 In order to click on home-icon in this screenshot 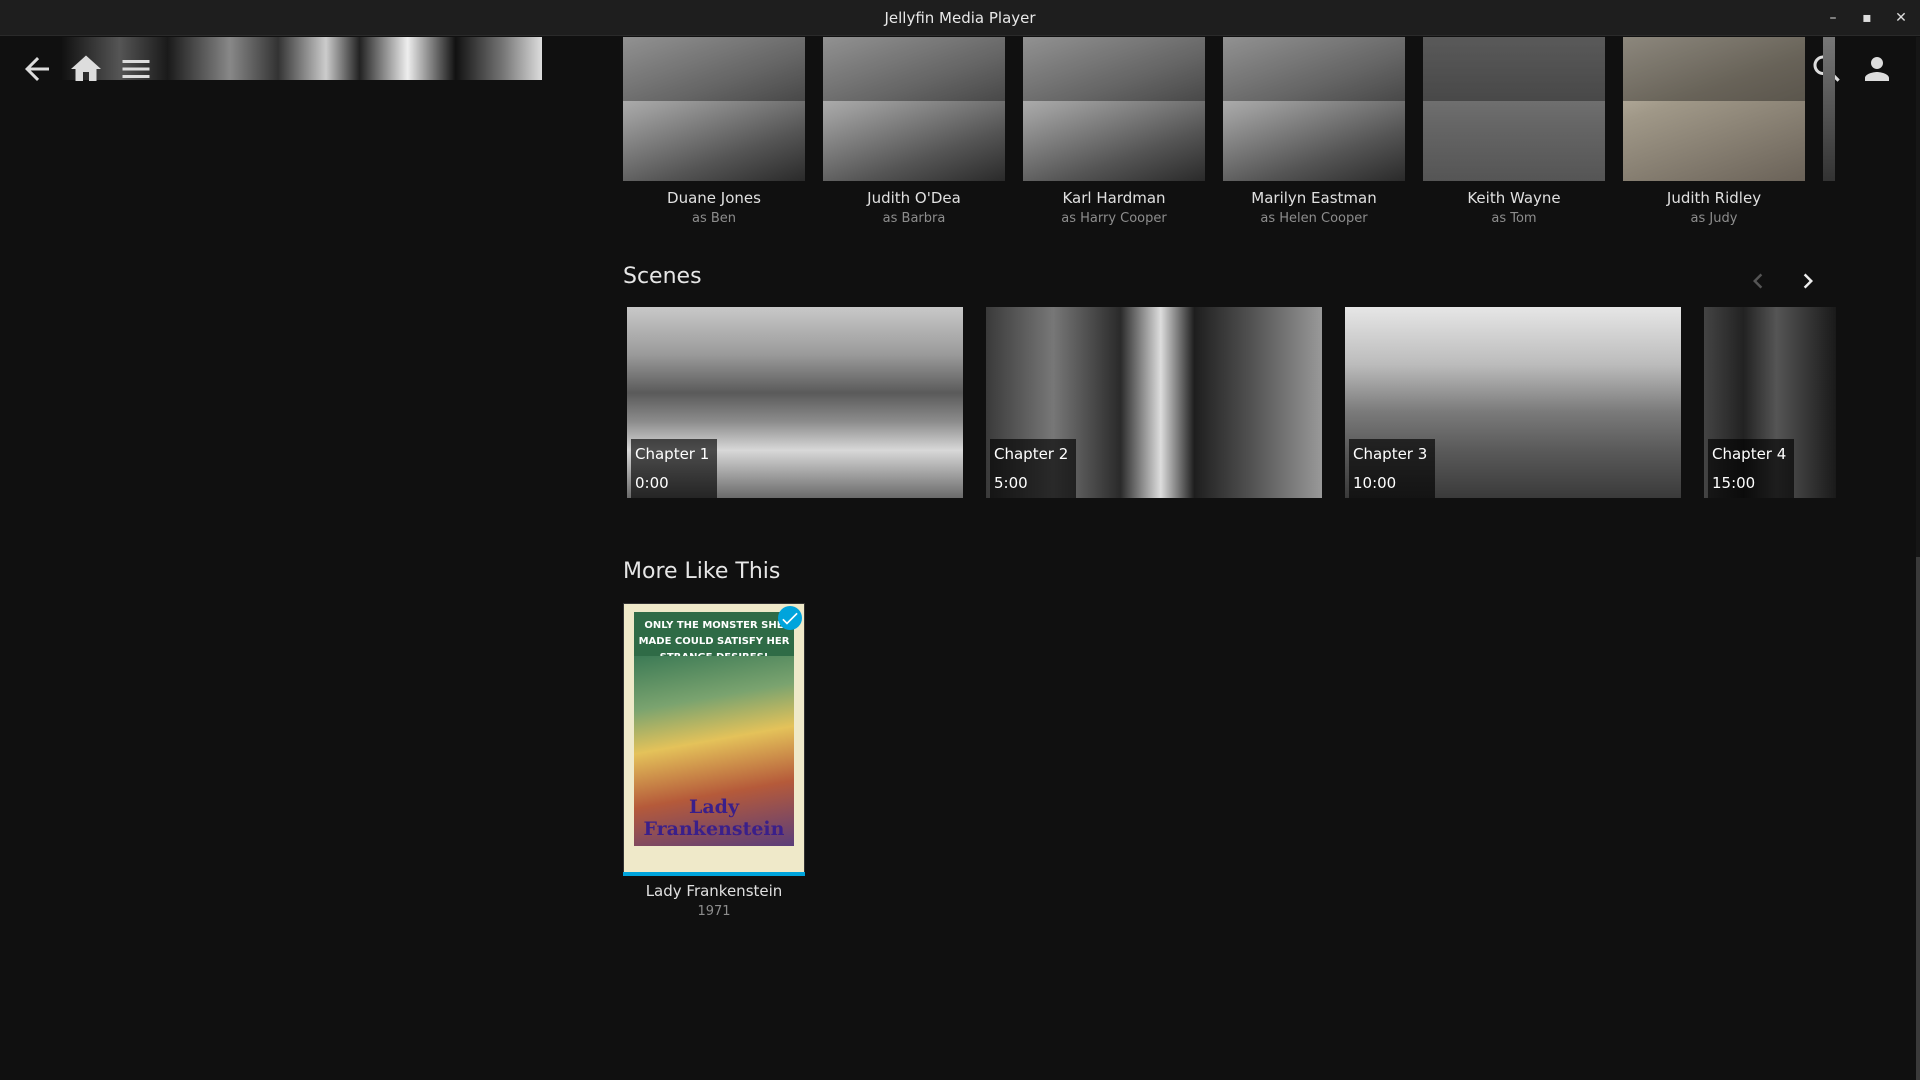, I will do `click(86, 68)`.